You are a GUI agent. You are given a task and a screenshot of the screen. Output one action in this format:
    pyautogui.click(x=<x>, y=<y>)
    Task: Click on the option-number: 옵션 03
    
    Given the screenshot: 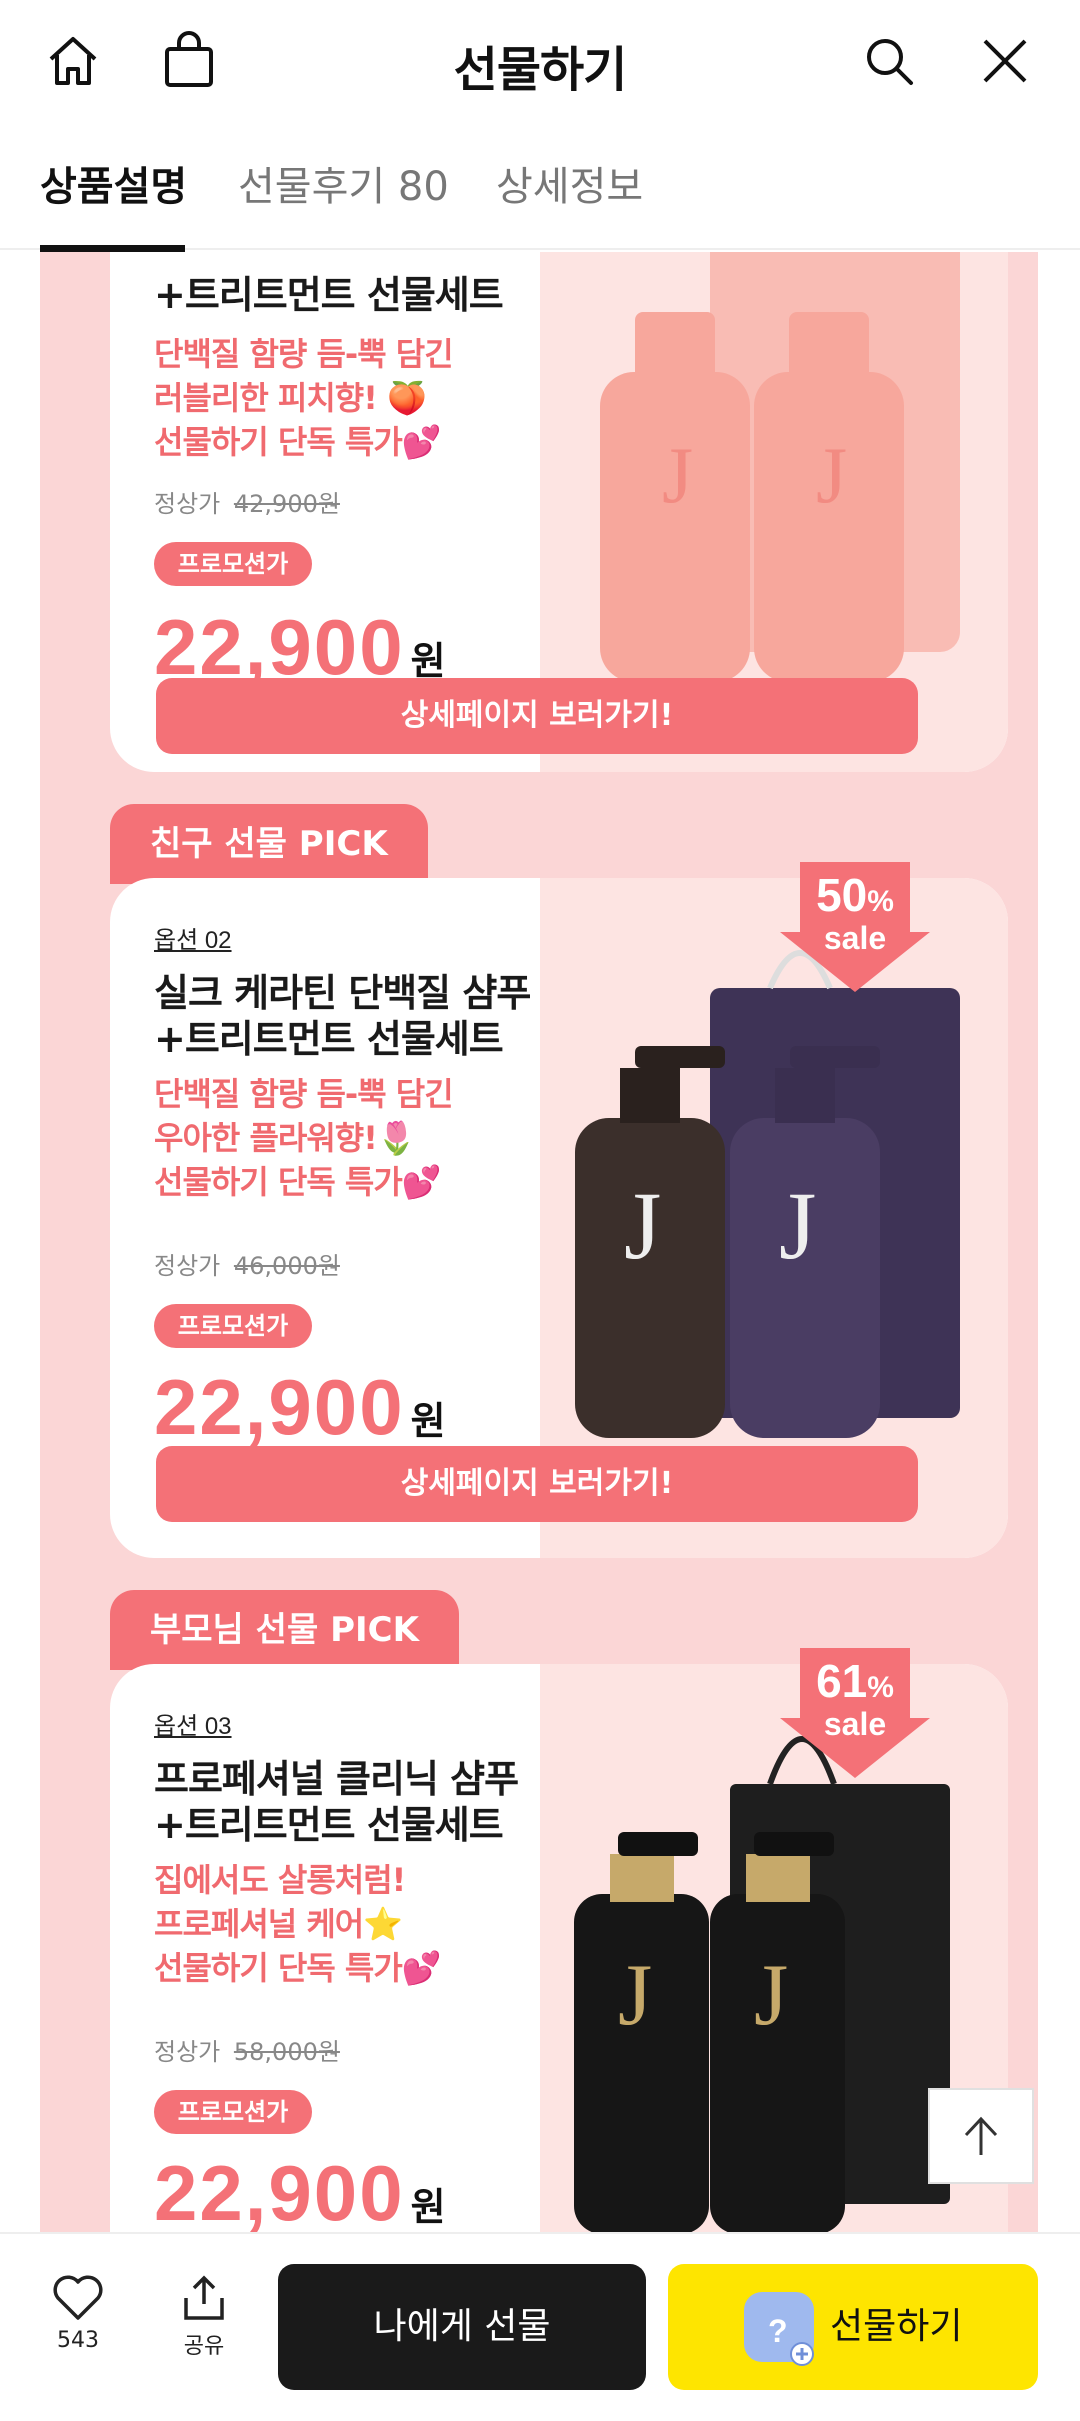 What is the action you would take?
    pyautogui.click(x=193, y=1726)
    